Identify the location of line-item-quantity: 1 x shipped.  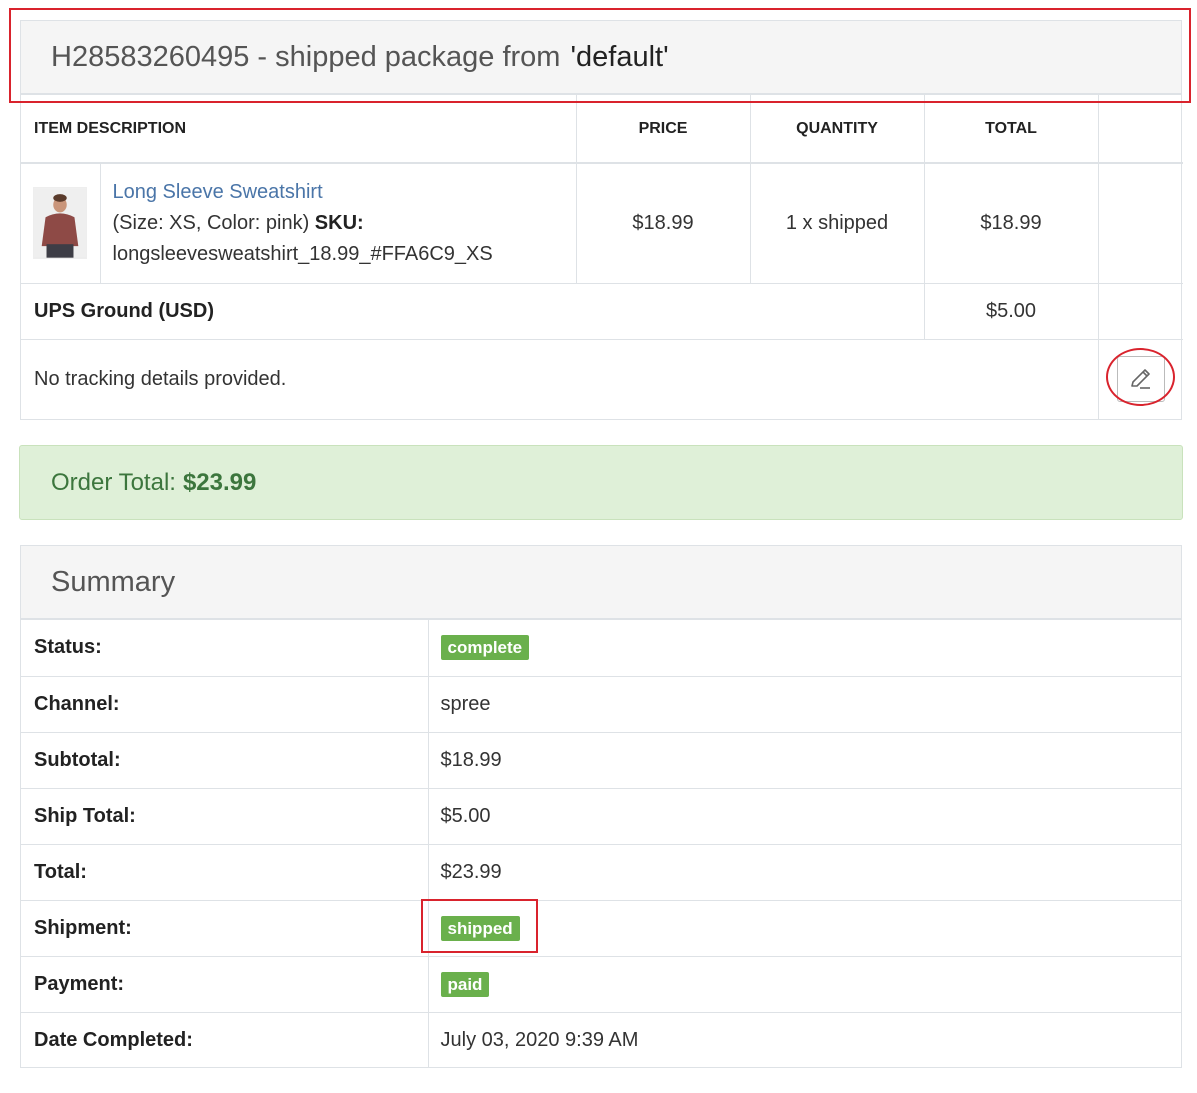
(837, 223).